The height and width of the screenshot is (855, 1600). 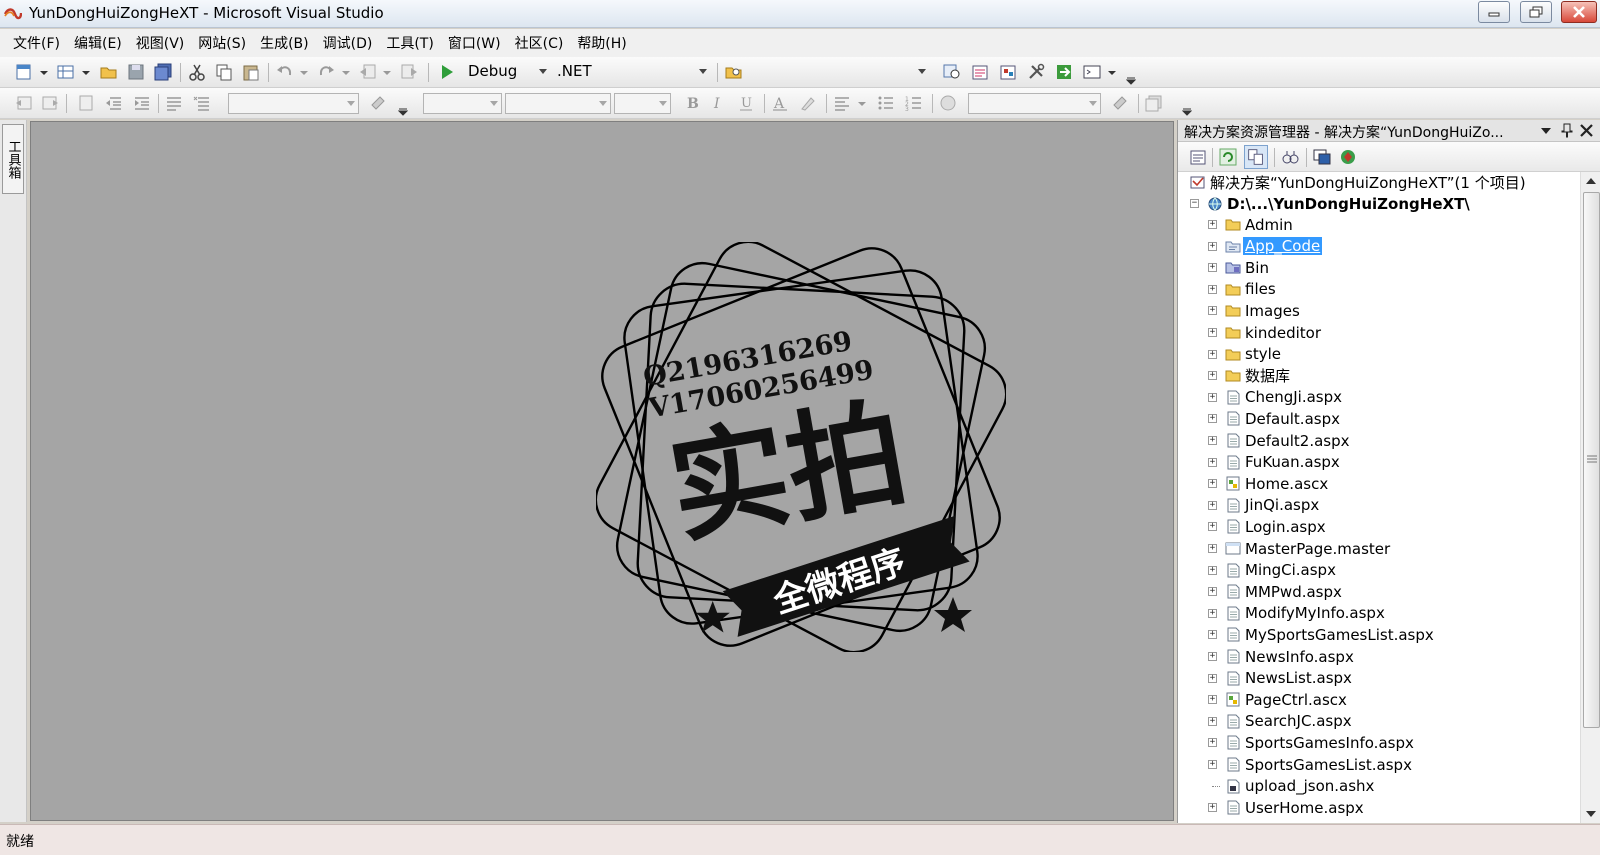 I want to click on pin-icon, so click(x=1567, y=130).